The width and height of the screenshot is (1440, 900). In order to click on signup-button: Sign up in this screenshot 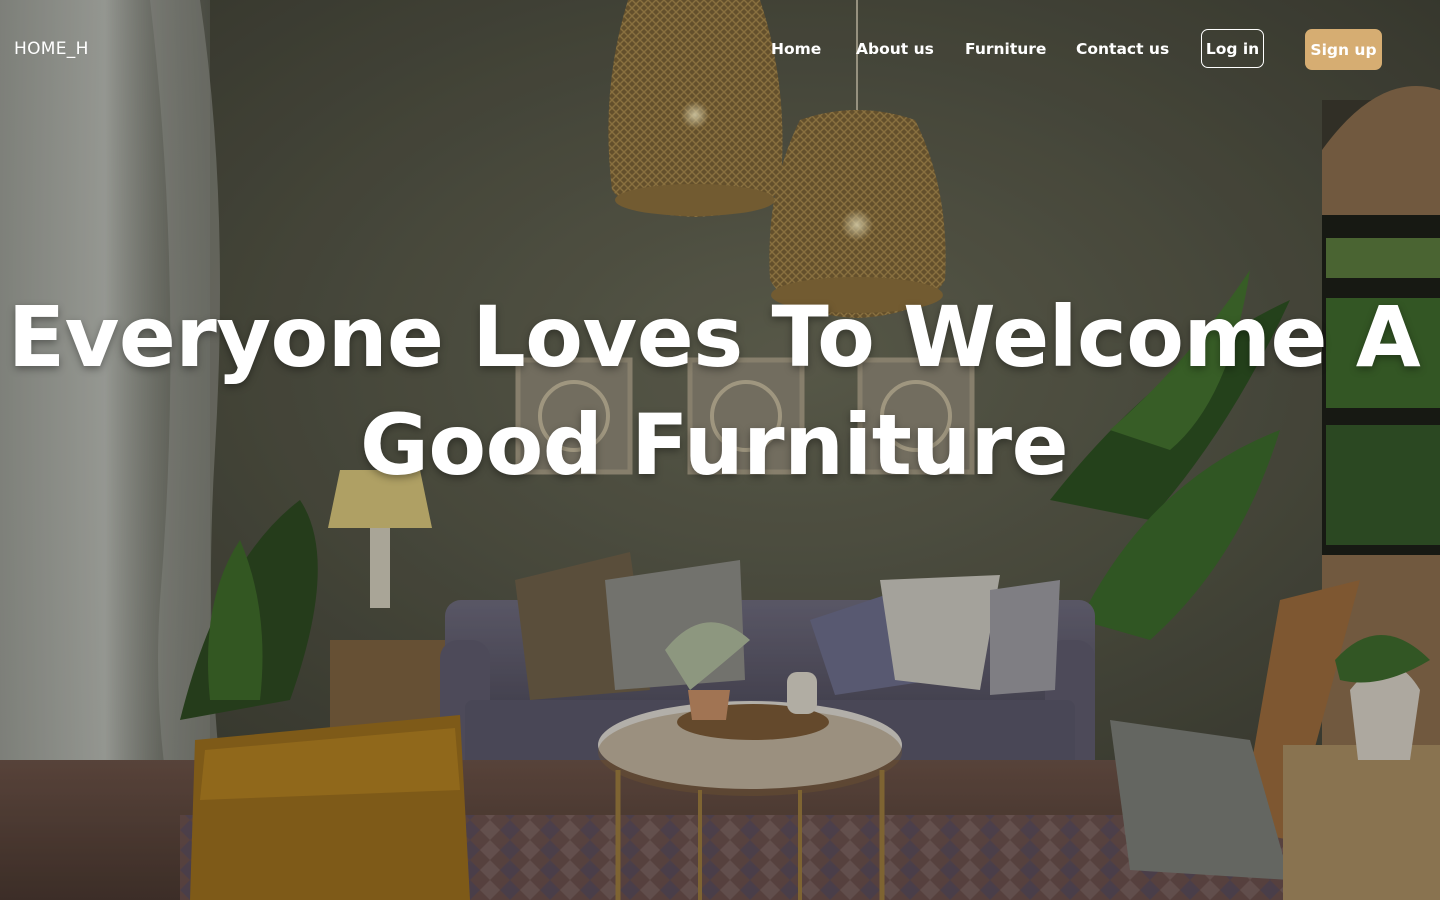, I will do `click(1343, 49)`.